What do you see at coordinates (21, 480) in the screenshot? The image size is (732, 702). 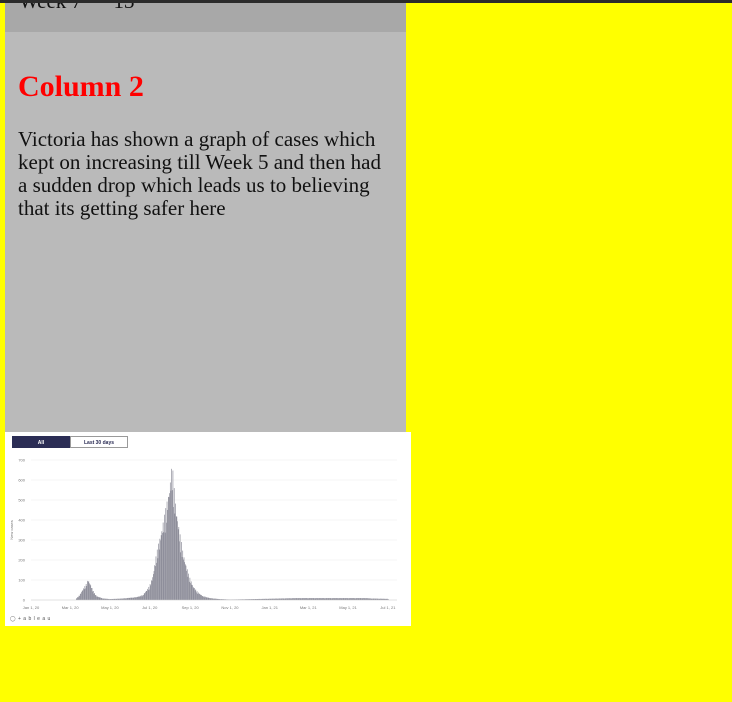 I see `y-tick-label: 600` at bounding box center [21, 480].